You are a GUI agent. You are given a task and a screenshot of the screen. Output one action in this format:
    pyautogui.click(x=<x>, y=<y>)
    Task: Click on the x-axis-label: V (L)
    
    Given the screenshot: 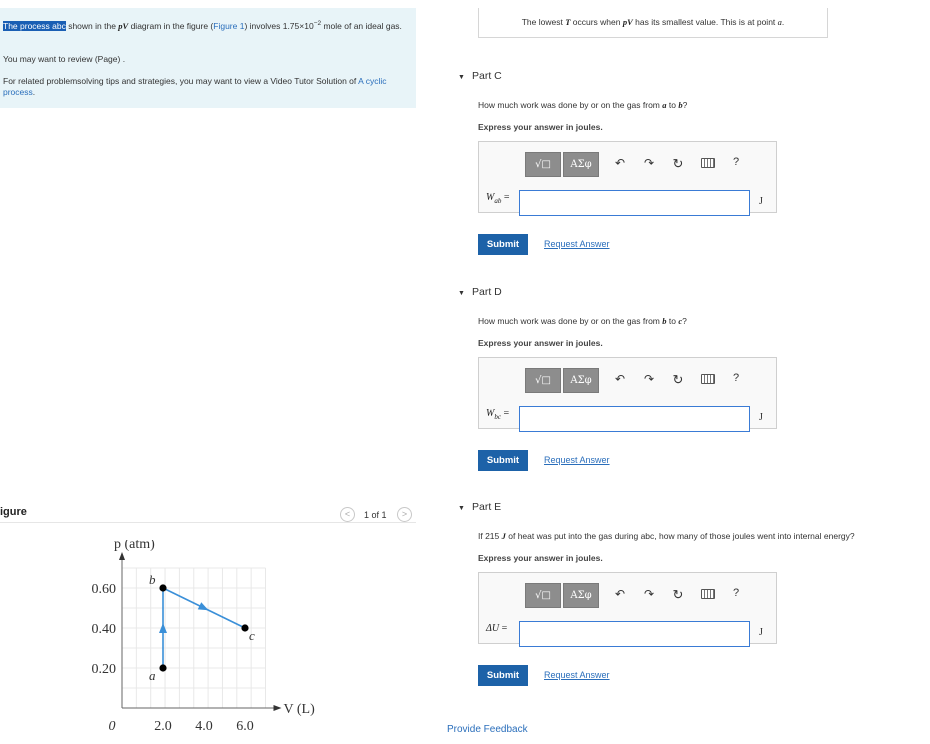 What is the action you would take?
    pyautogui.click(x=300, y=709)
    